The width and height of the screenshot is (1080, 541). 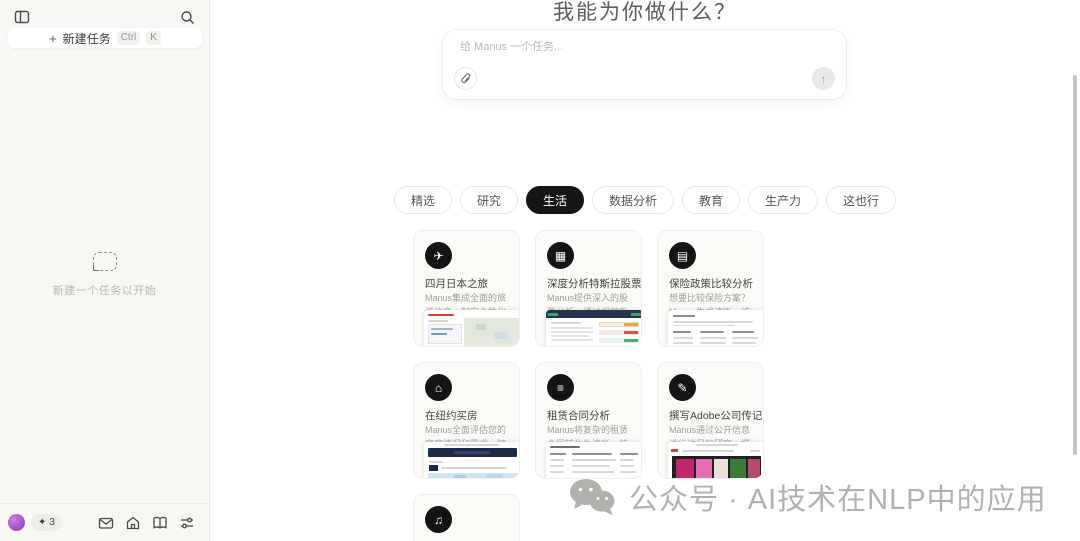 I want to click on sidebar-top-bar, so click(x=104, y=17).